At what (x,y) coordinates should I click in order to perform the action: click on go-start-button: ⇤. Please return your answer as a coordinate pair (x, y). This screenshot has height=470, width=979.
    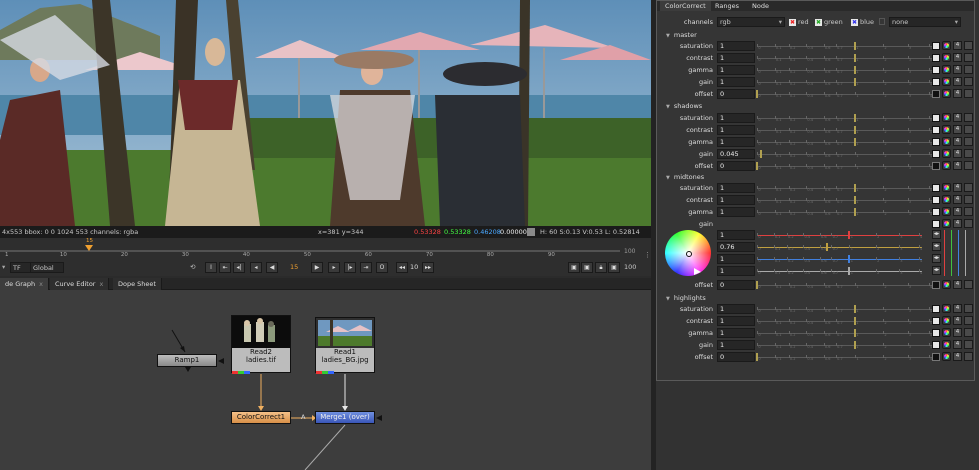
    Looking at the image, I should click on (225, 267).